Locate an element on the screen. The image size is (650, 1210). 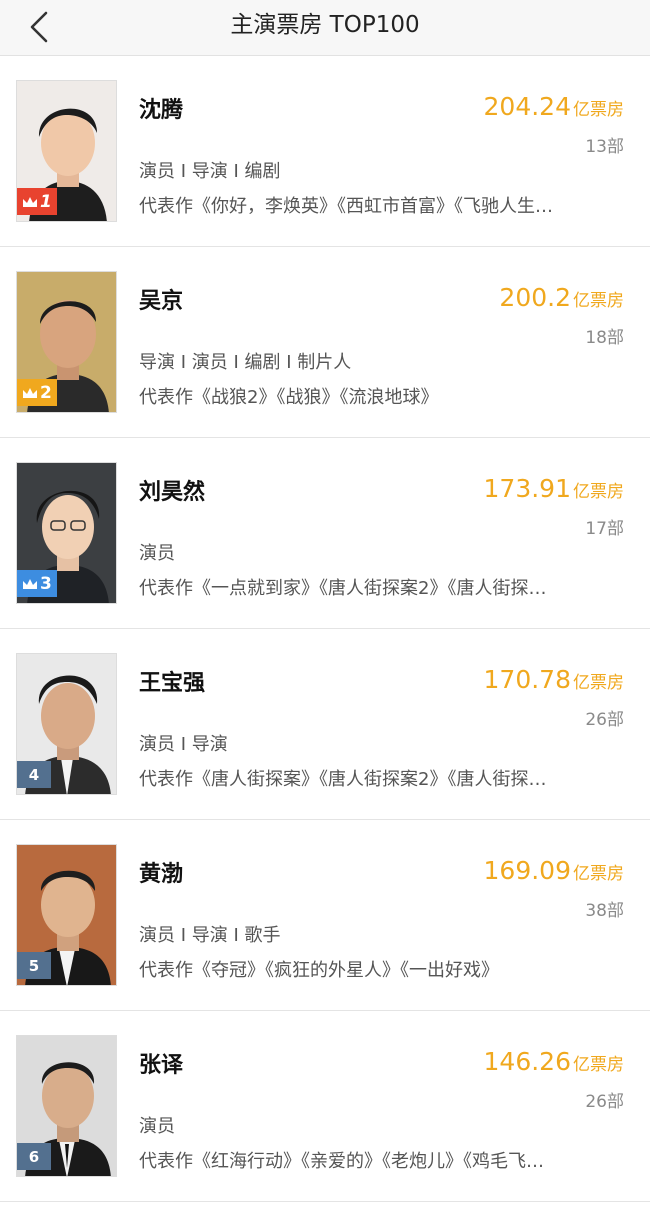
box-office: 170.78 亿票房 is located at coordinates (554, 679).